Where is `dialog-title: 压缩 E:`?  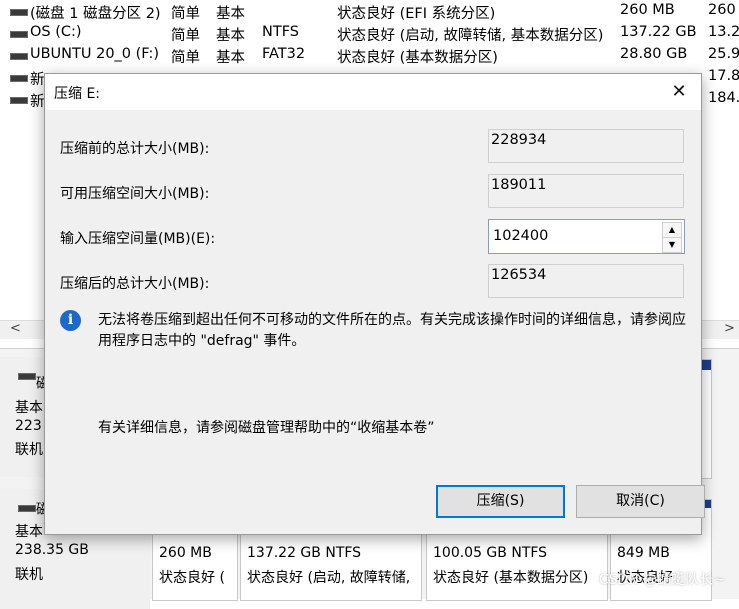 dialog-title: 压缩 E: is located at coordinates (77, 94).